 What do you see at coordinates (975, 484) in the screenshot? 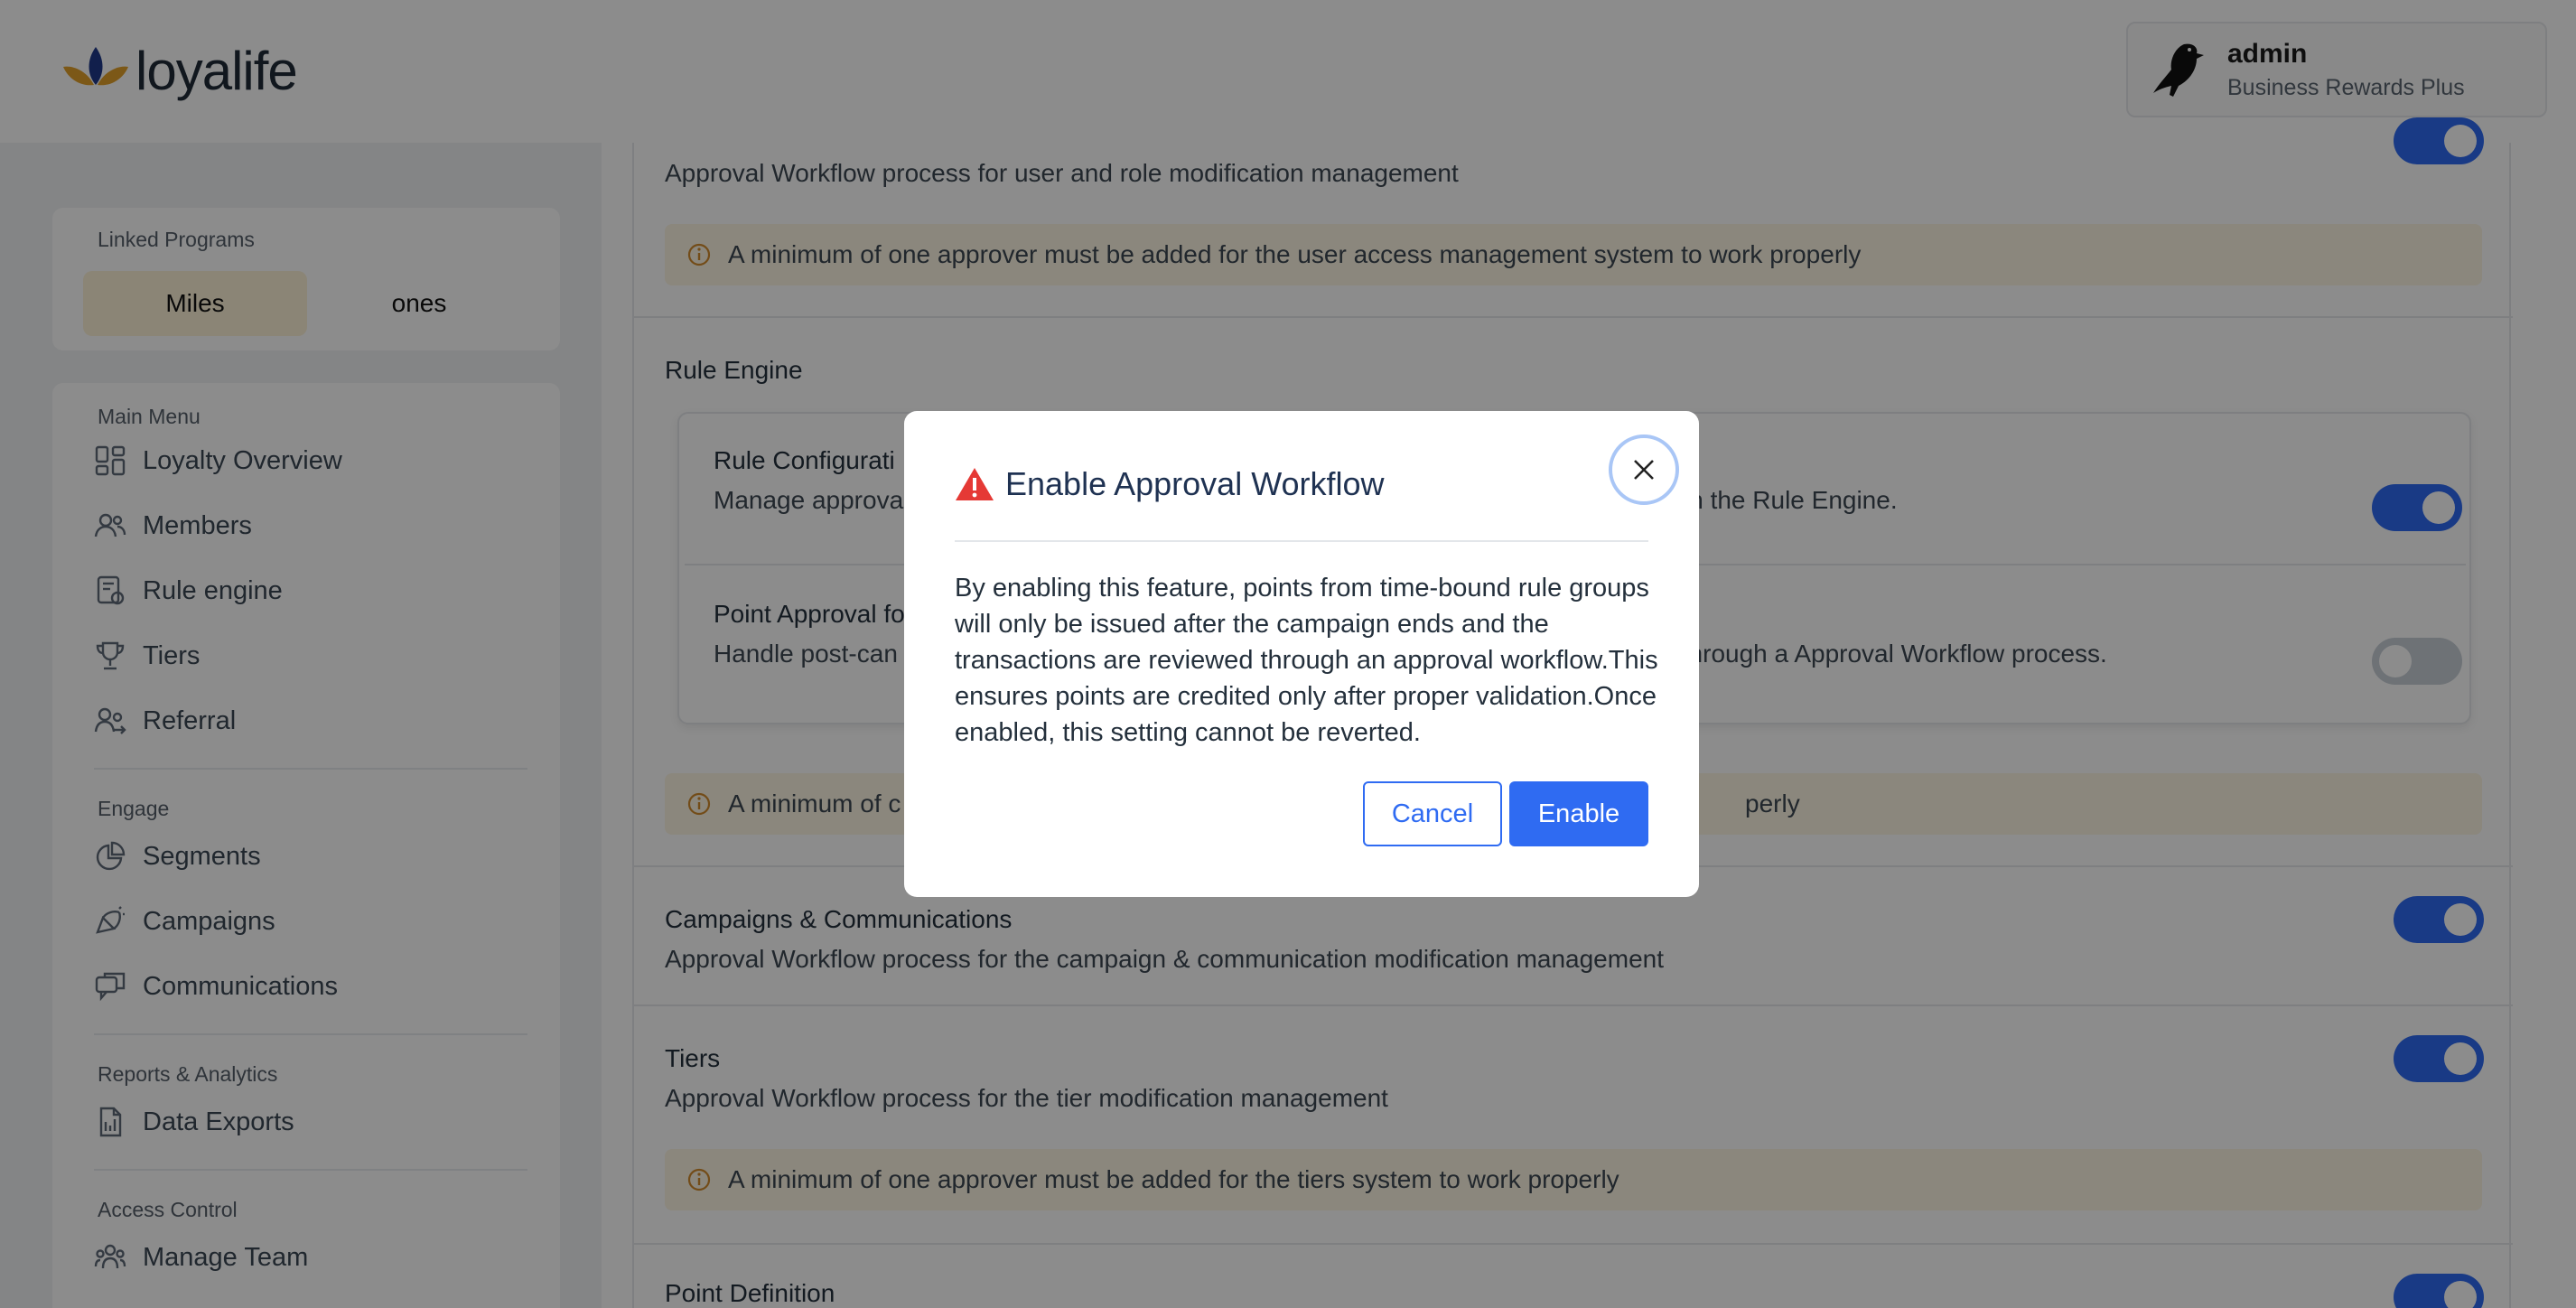
I see `warning-icon` at bounding box center [975, 484].